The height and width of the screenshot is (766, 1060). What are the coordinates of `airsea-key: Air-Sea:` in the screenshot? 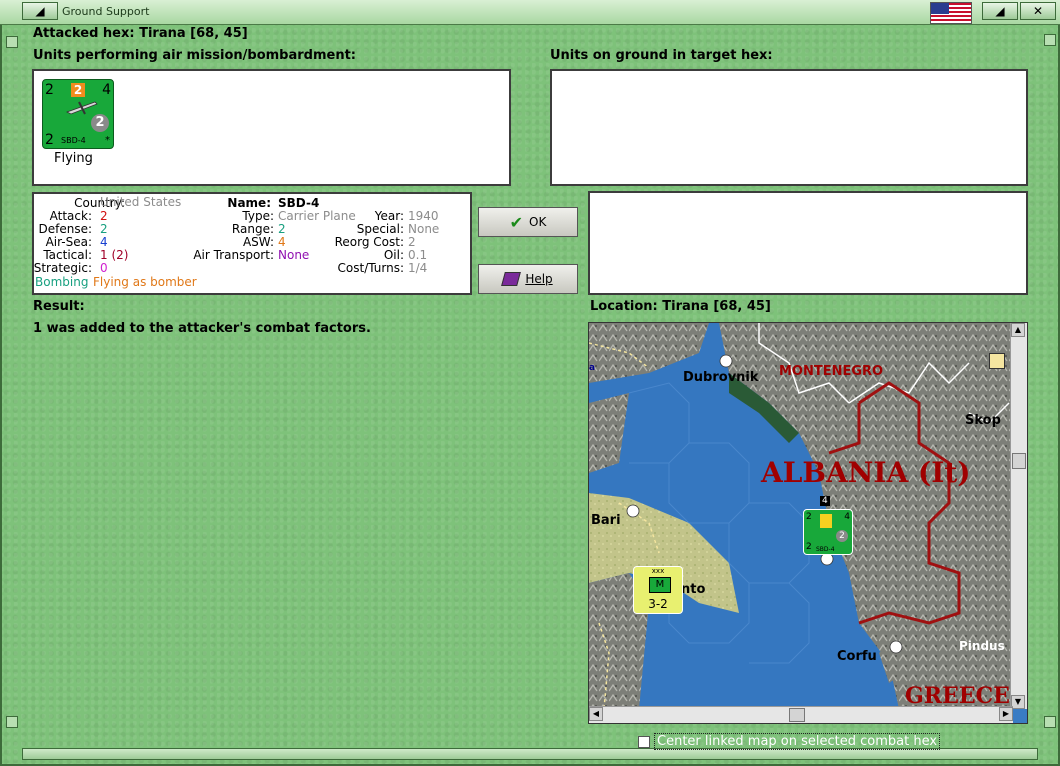 It's located at (68, 242).